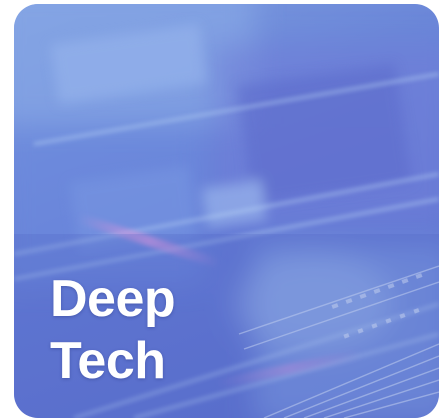 This screenshot has width=439, height=418. What do you see at coordinates (113, 330) in the screenshot?
I see `card-title: Deep Tech` at bounding box center [113, 330].